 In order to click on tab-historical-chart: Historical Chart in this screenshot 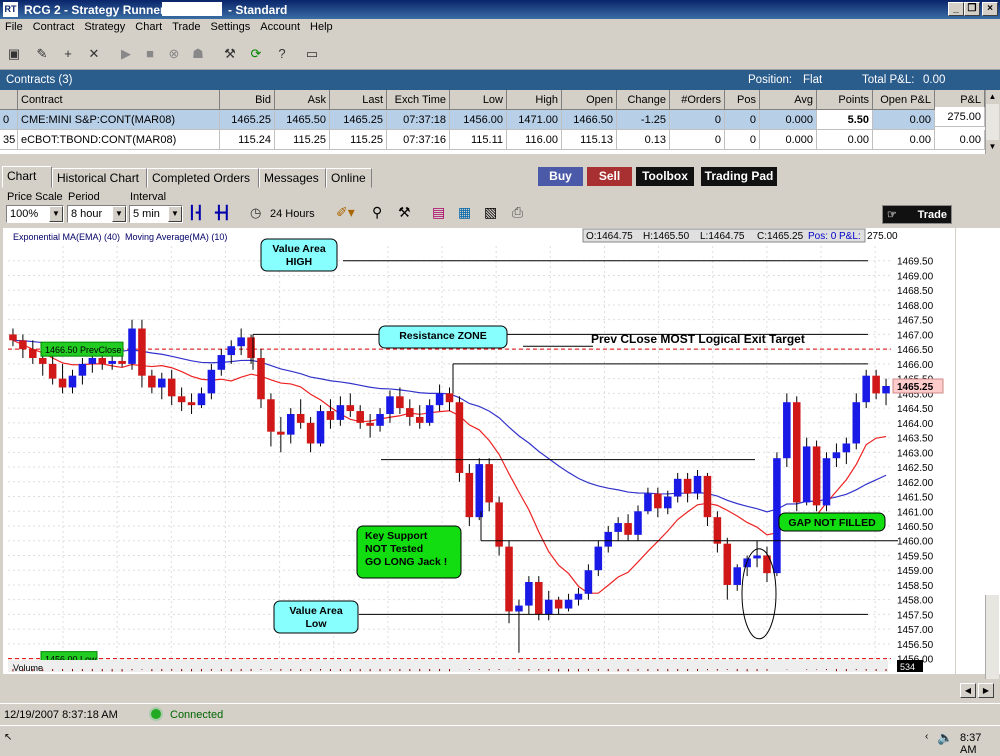, I will do `click(99, 178)`.